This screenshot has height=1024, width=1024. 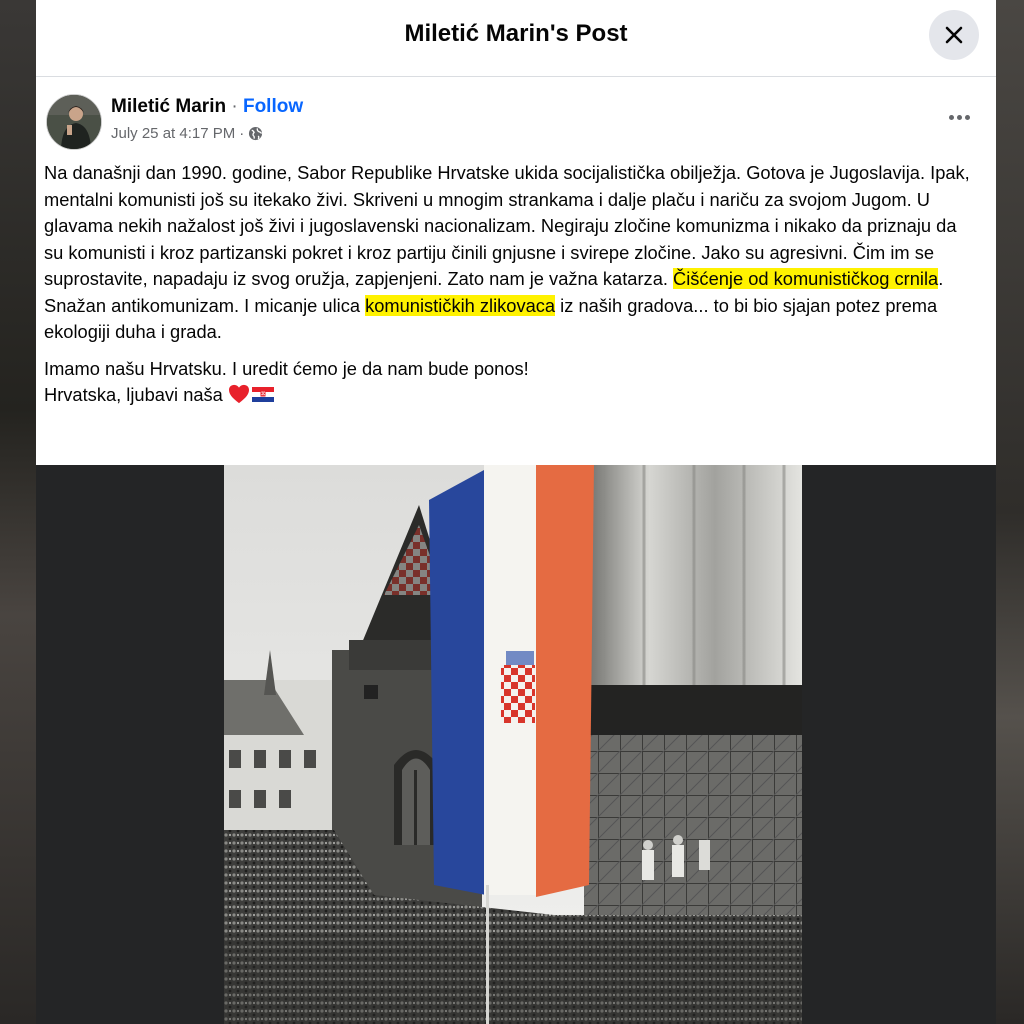 I want to click on croatia-flag-icon, so click(x=262, y=394).